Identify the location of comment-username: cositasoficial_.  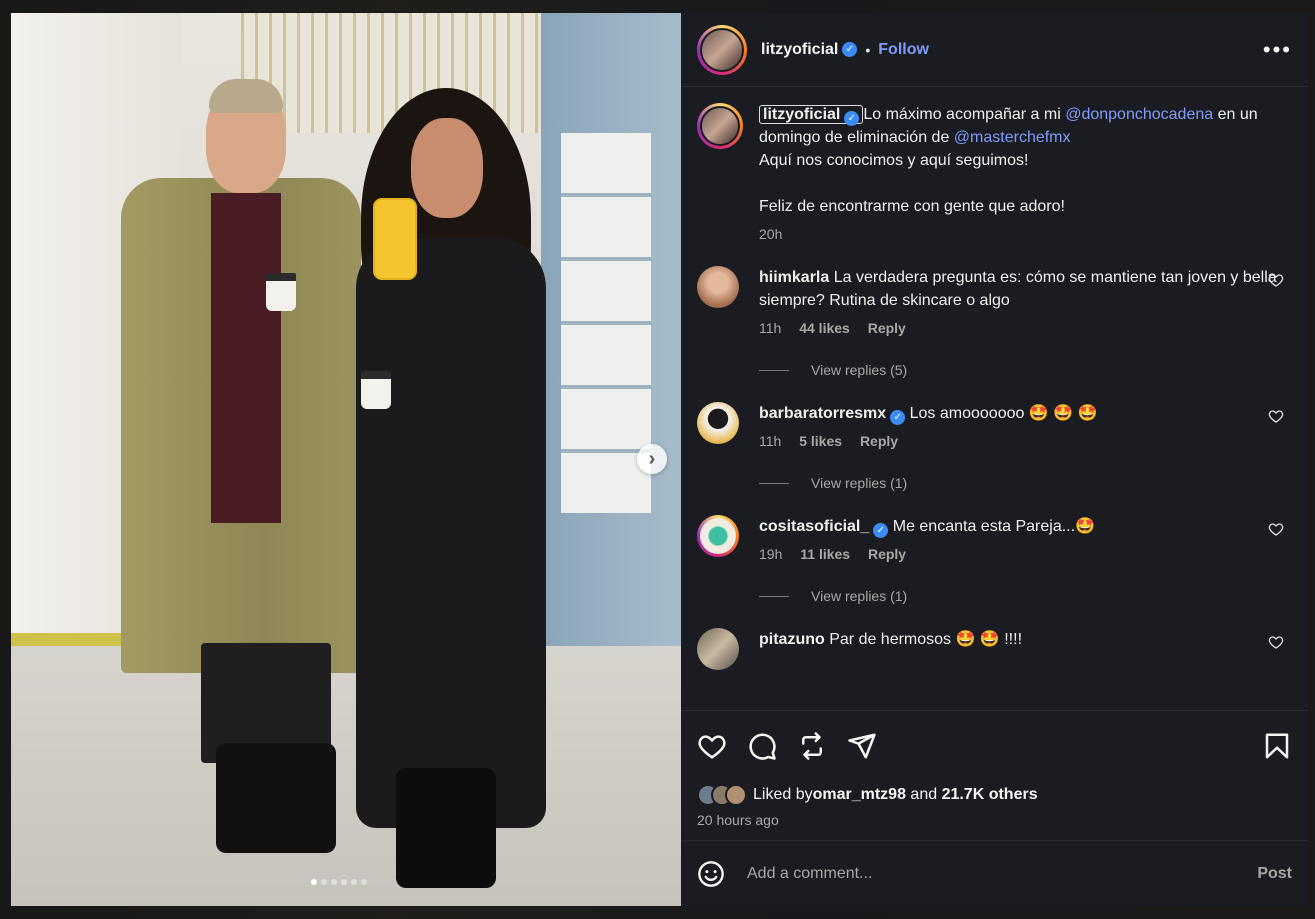
(814, 526).